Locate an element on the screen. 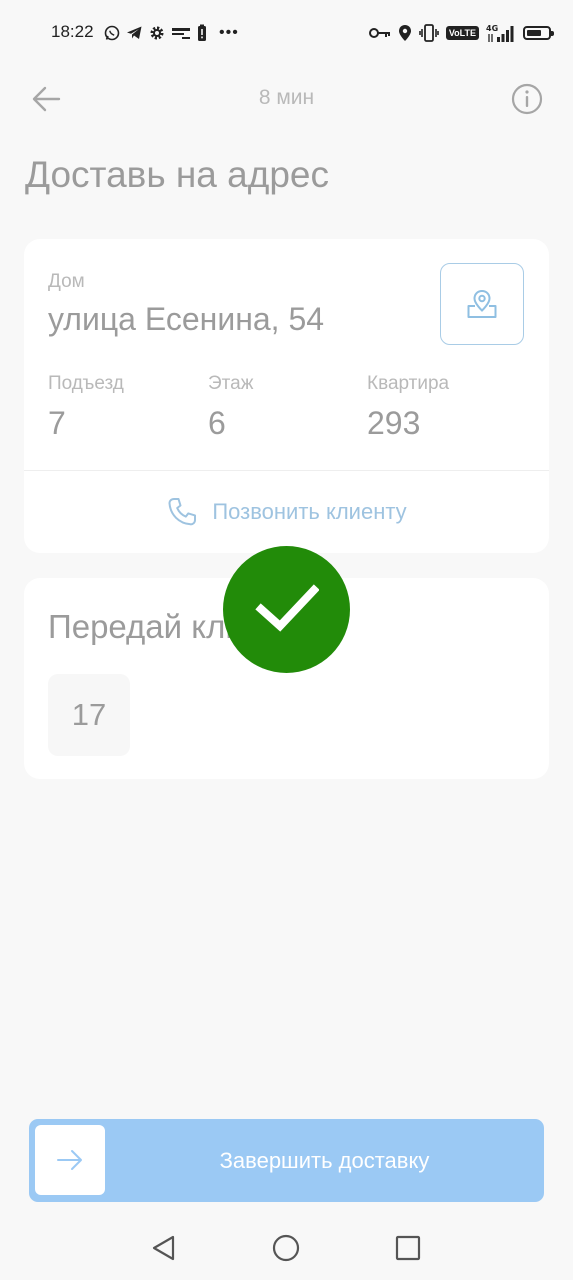  status-icons-right: VoLTE 4G is located at coordinates (461, 33).